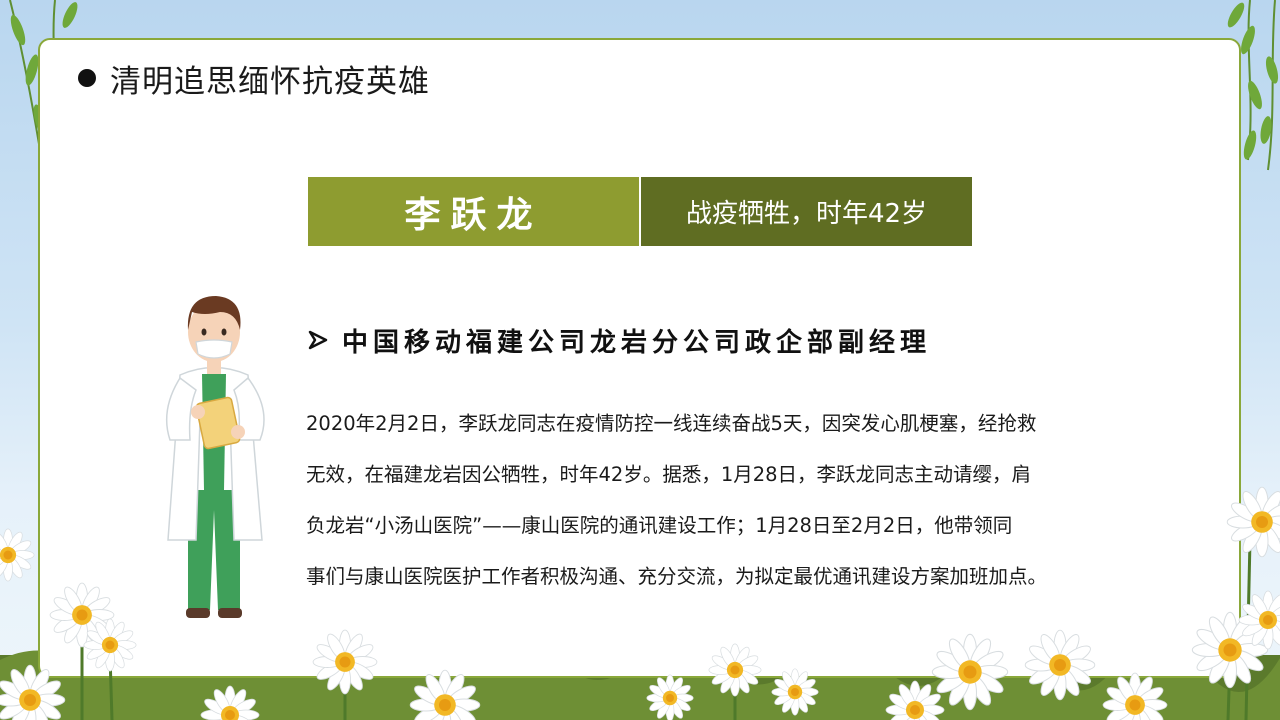 The width and height of the screenshot is (1280, 720). Describe the element at coordinates (215, 457) in the screenshot. I see `doctor-illustration` at that location.